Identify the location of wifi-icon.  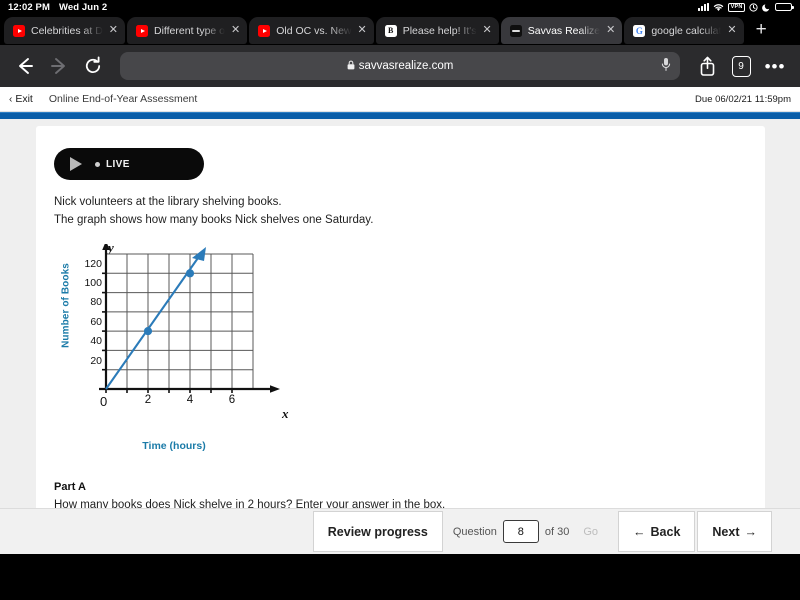
(718, 7).